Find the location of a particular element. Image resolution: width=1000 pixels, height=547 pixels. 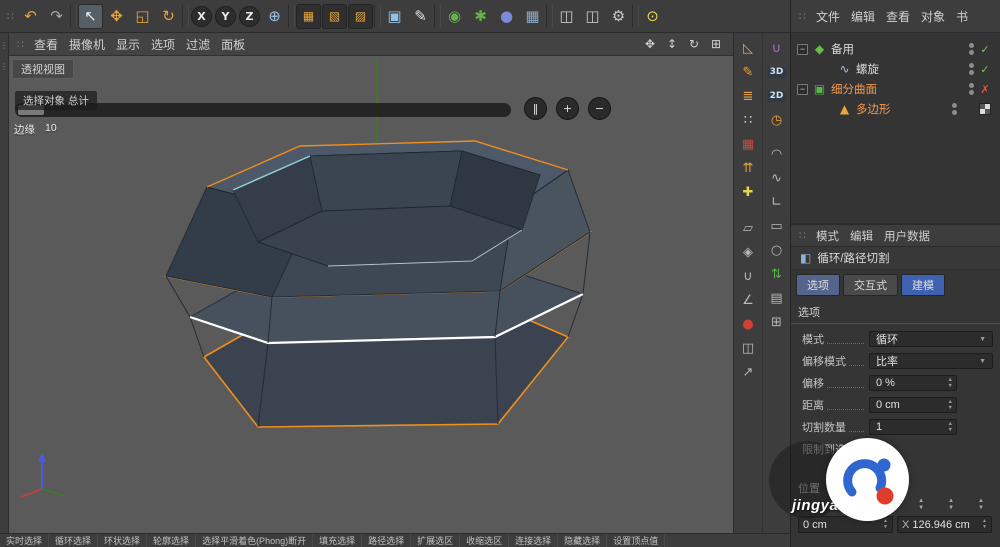

arrange-icon: ↗ is located at coordinates (748, 372).